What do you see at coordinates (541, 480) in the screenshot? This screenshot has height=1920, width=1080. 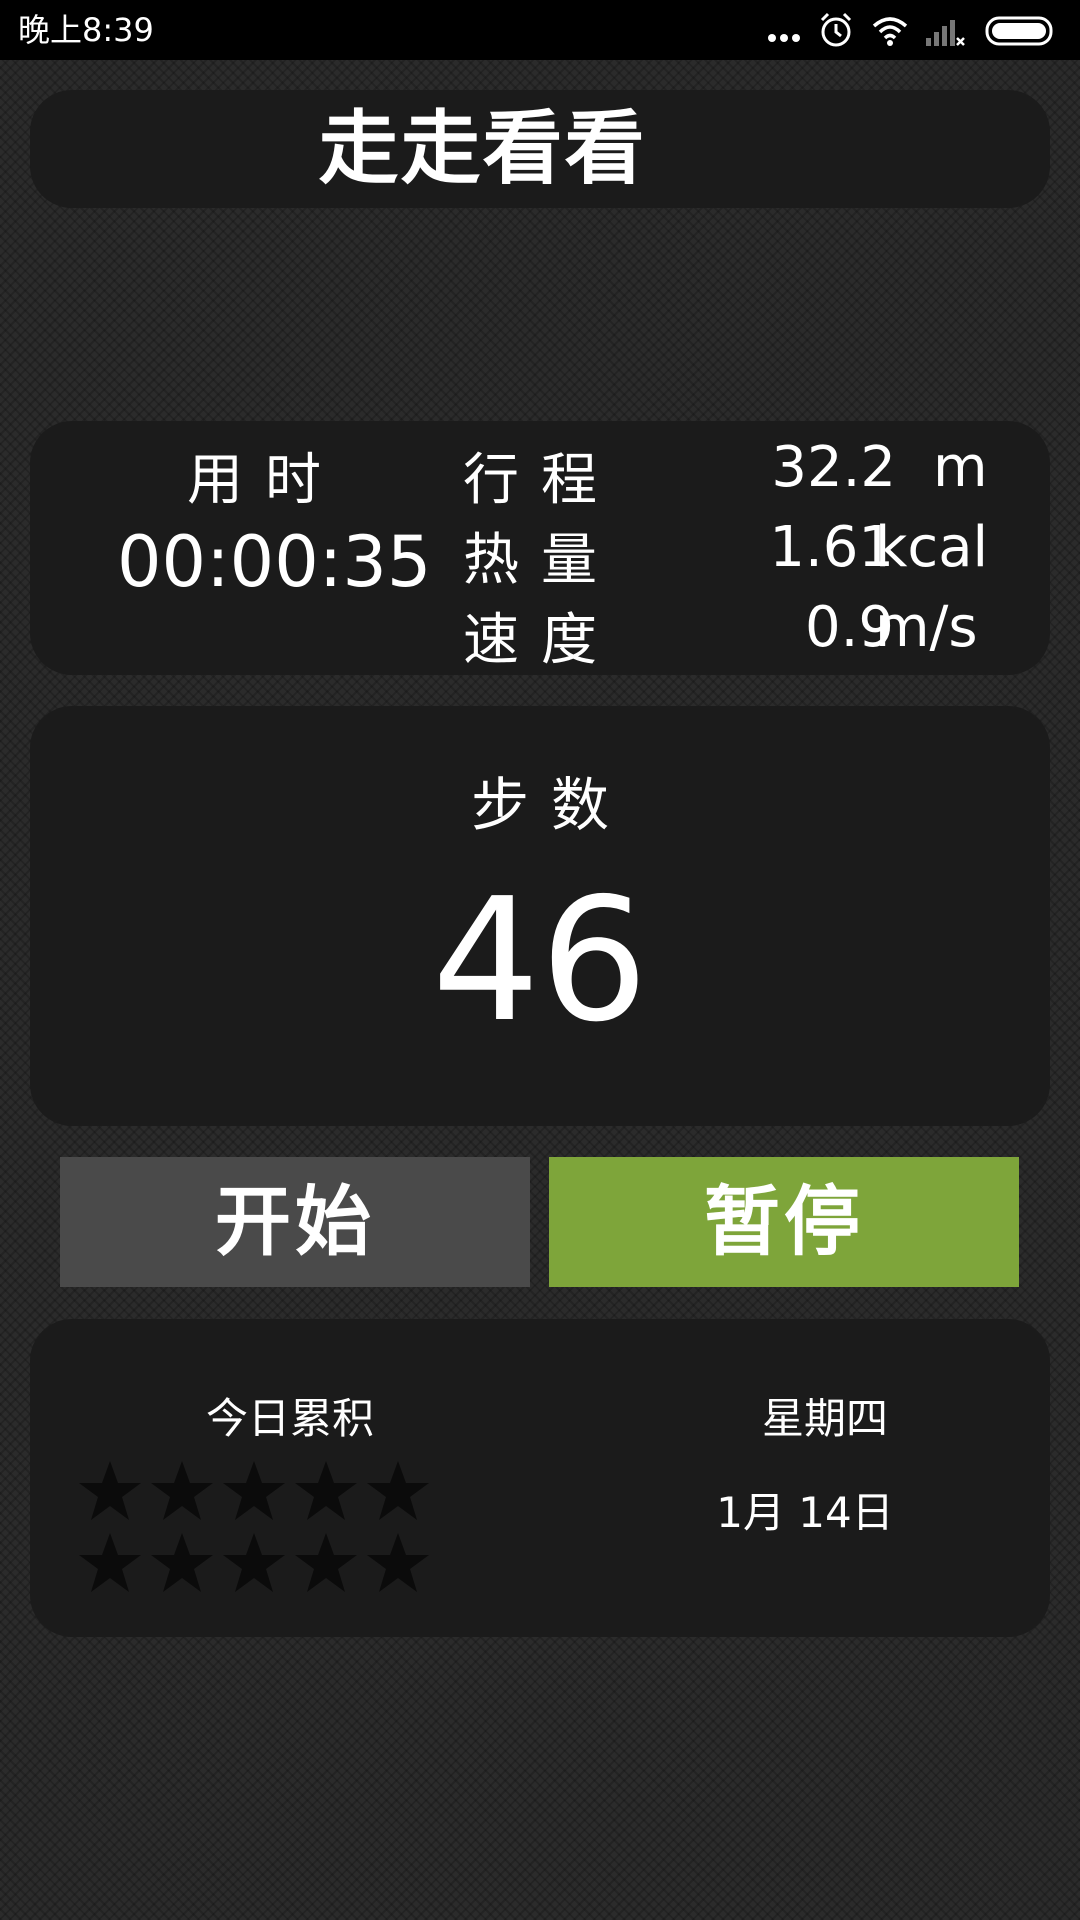 I see `distance-label: 行程` at bounding box center [541, 480].